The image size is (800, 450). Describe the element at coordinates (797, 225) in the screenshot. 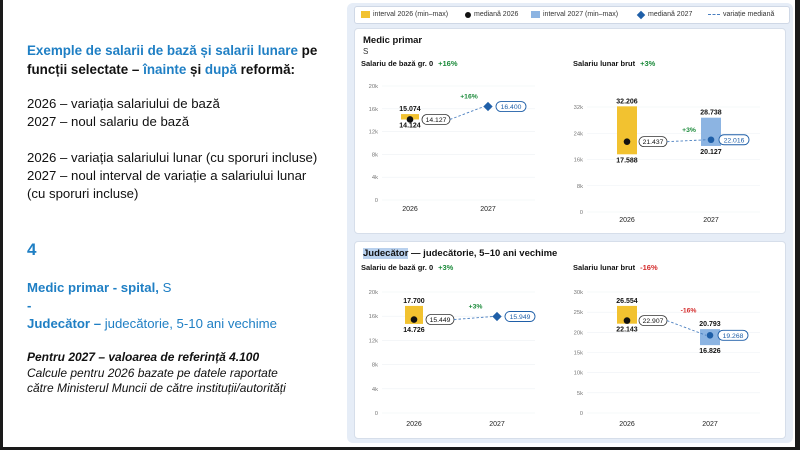

I see `frame-right-border` at that location.